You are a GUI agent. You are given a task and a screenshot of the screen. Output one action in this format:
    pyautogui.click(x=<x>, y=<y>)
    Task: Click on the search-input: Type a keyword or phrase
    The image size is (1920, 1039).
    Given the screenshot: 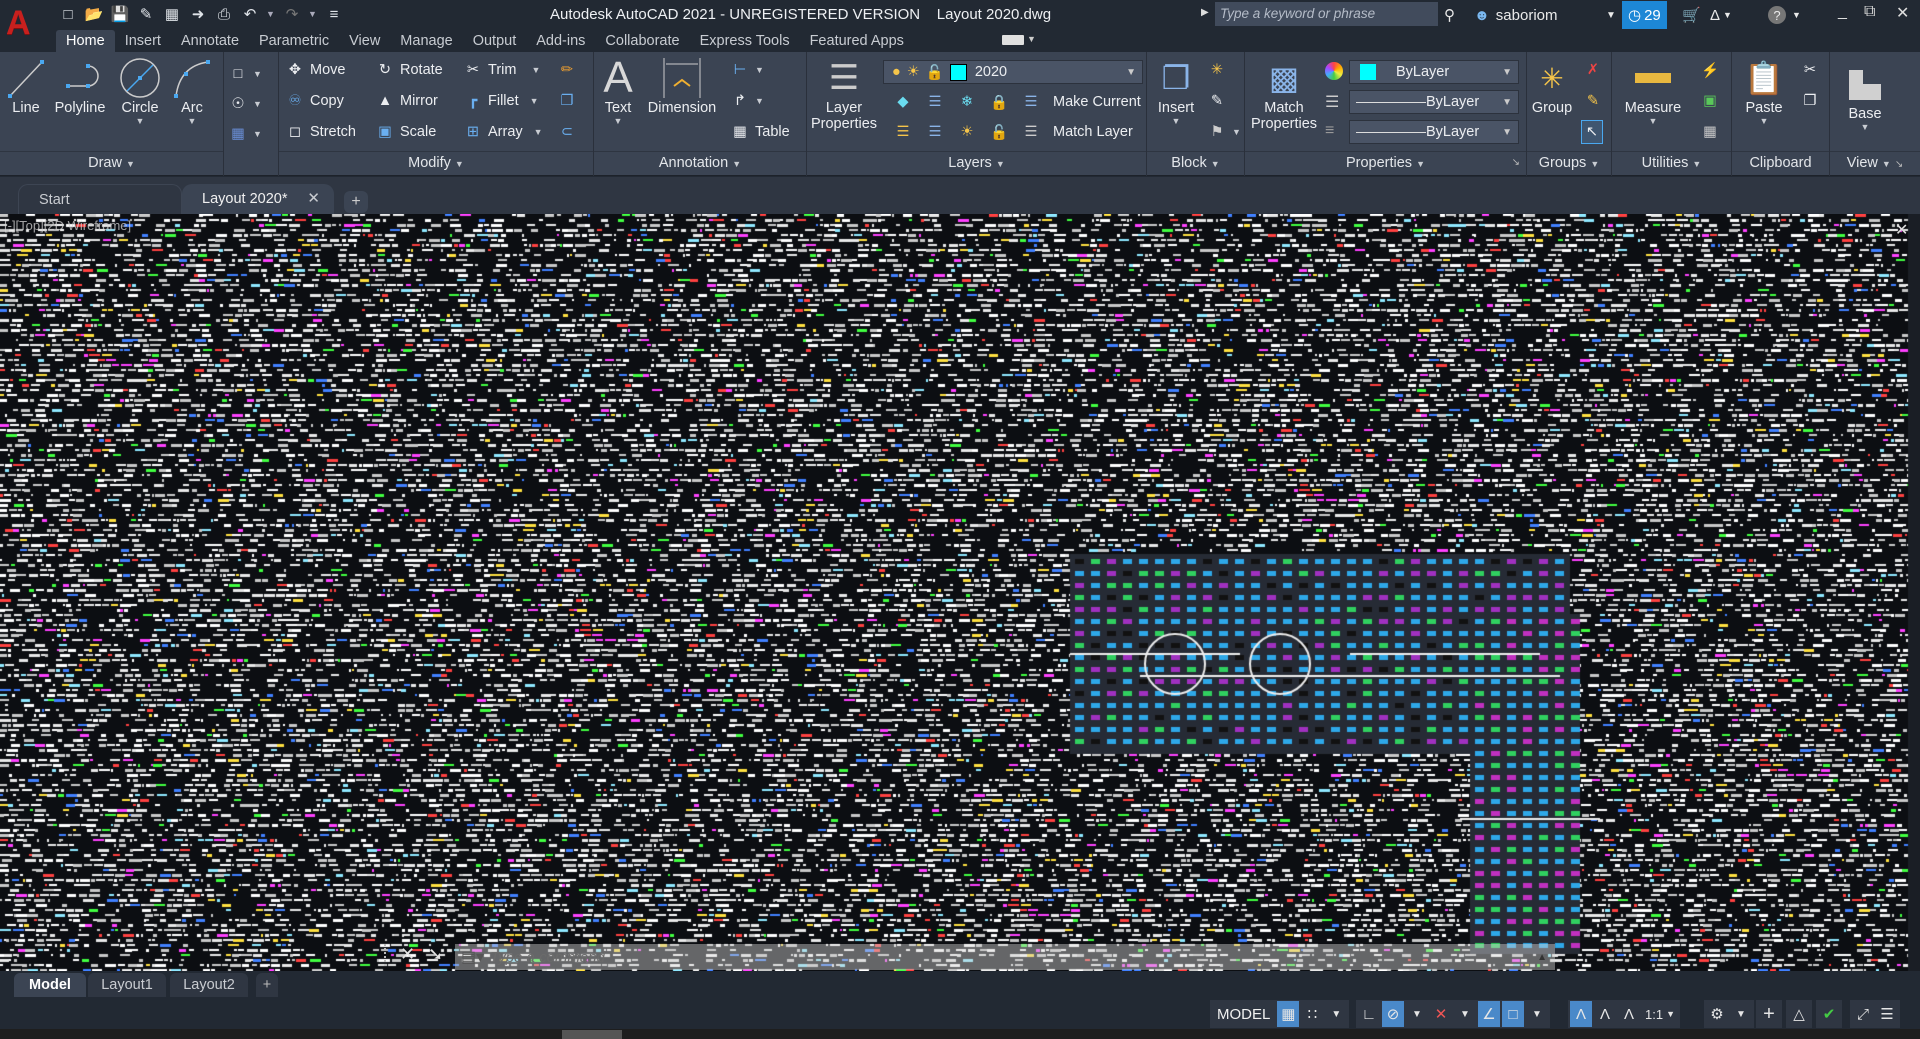 What is the action you would take?
    pyautogui.click(x=1326, y=14)
    